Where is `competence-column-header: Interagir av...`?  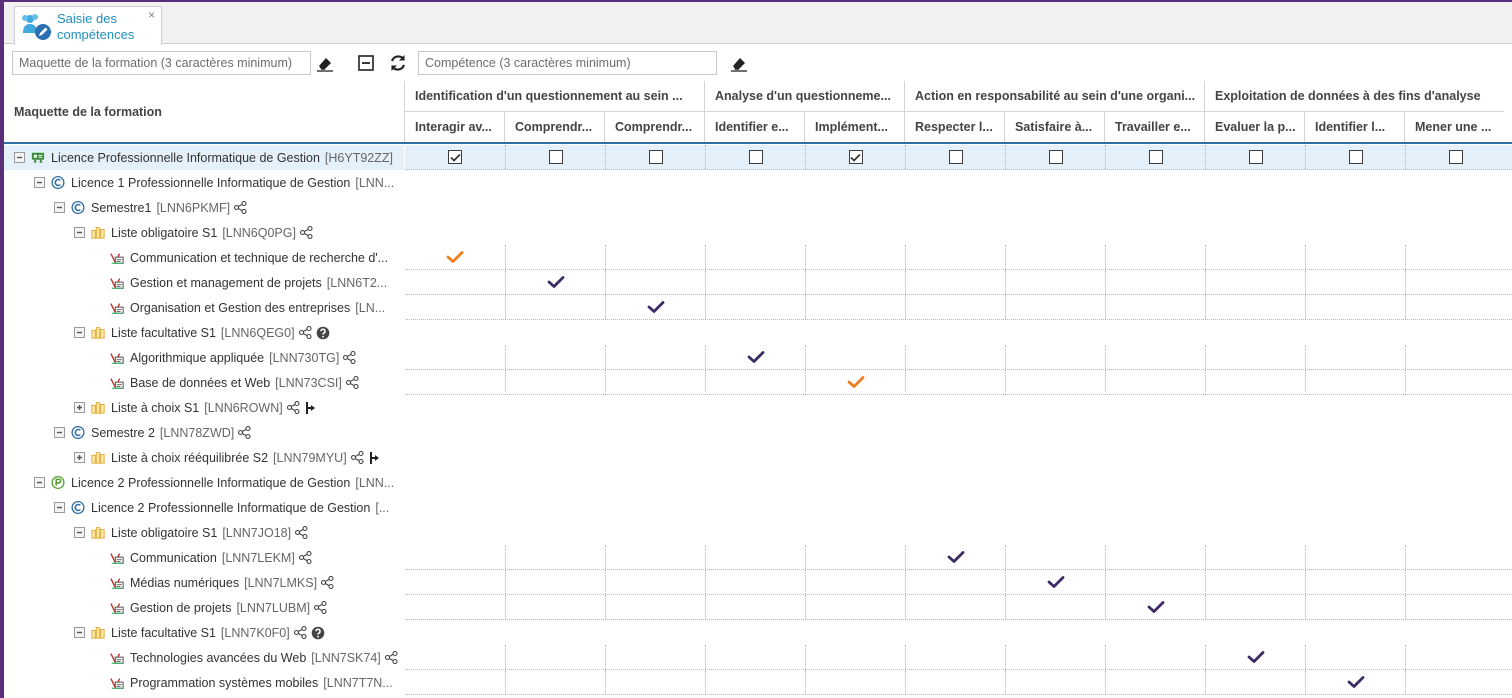 competence-column-header: Interagir av... is located at coordinates (454, 127).